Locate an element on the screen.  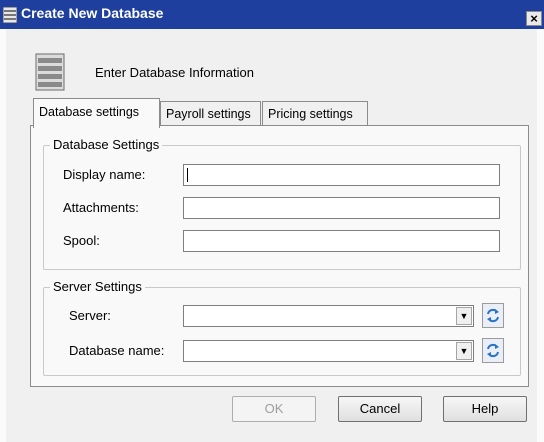
database-name-dropdown-button: ▼ is located at coordinates (464, 351).